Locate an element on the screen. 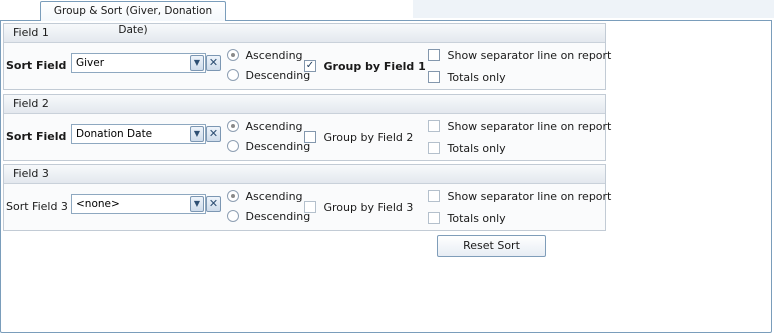  descending-2-radio is located at coordinates (233, 146).